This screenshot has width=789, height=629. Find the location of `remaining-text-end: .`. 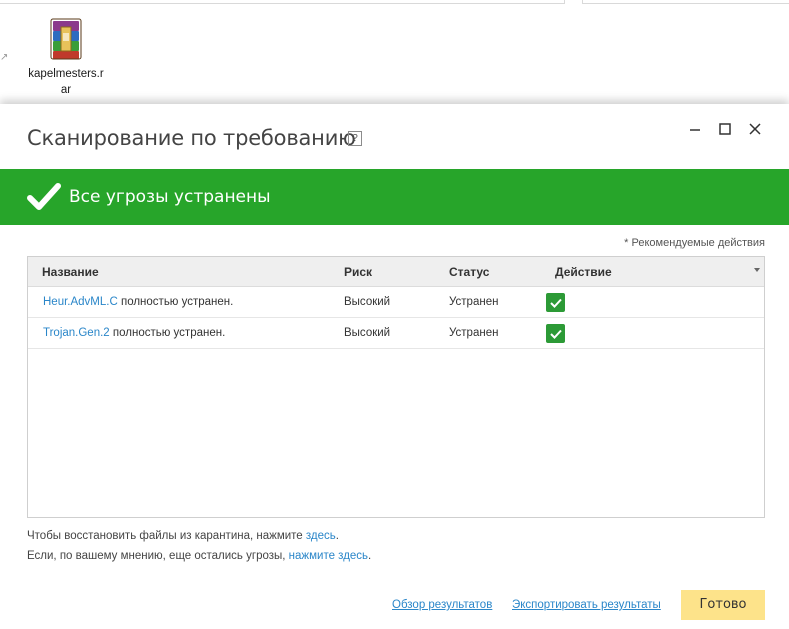

remaining-text-end: . is located at coordinates (370, 556).